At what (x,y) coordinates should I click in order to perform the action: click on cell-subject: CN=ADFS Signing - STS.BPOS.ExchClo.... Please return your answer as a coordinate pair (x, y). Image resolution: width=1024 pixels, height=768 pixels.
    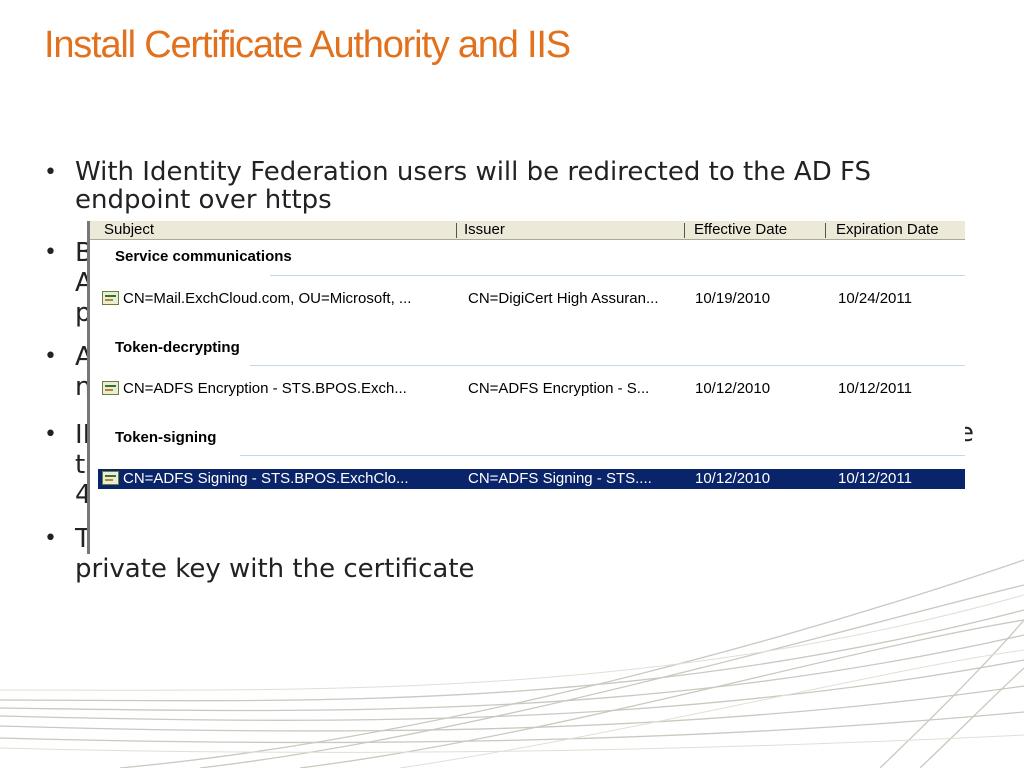
    Looking at the image, I should click on (266, 478).